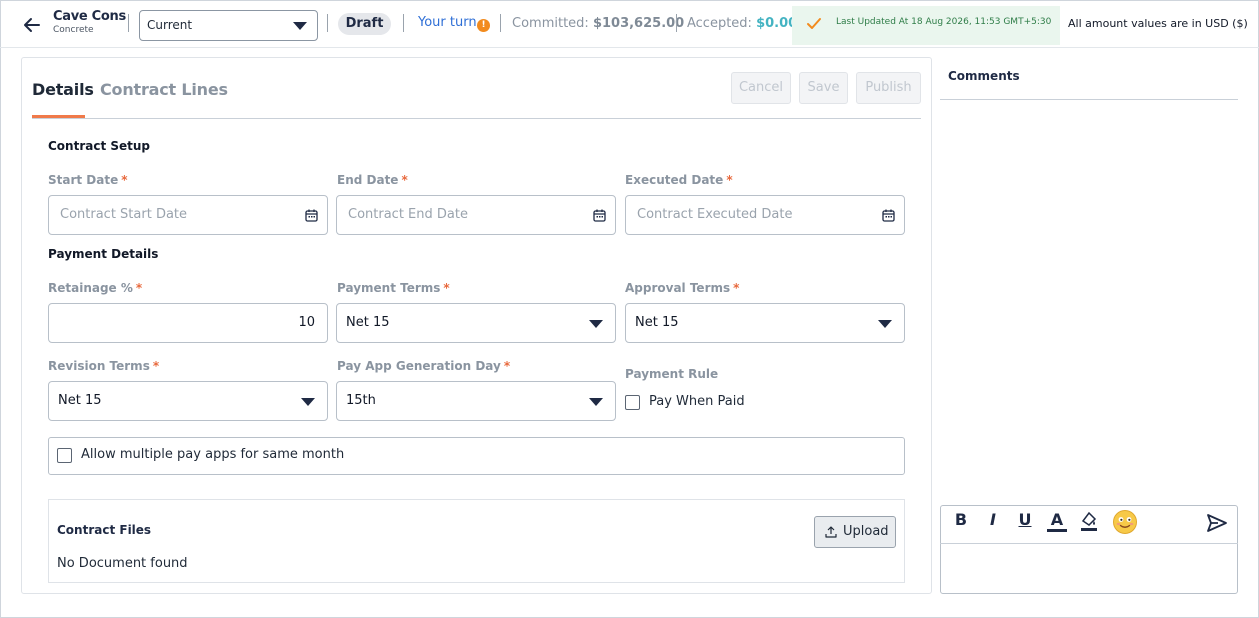  I want to click on your-turn-link: Your turn, so click(447, 22).